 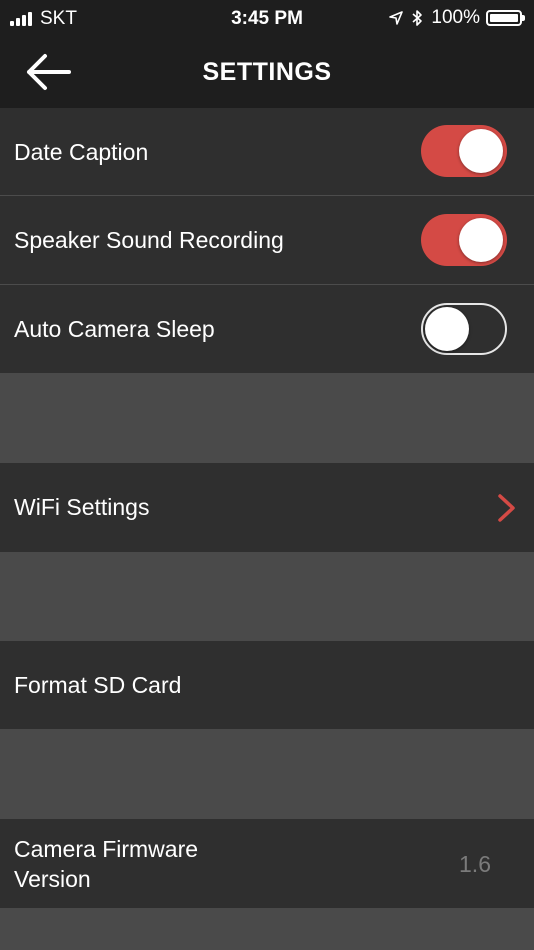 What do you see at coordinates (417, 18) in the screenshot?
I see `bluetooth-icon` at bounding box center [417, 18].